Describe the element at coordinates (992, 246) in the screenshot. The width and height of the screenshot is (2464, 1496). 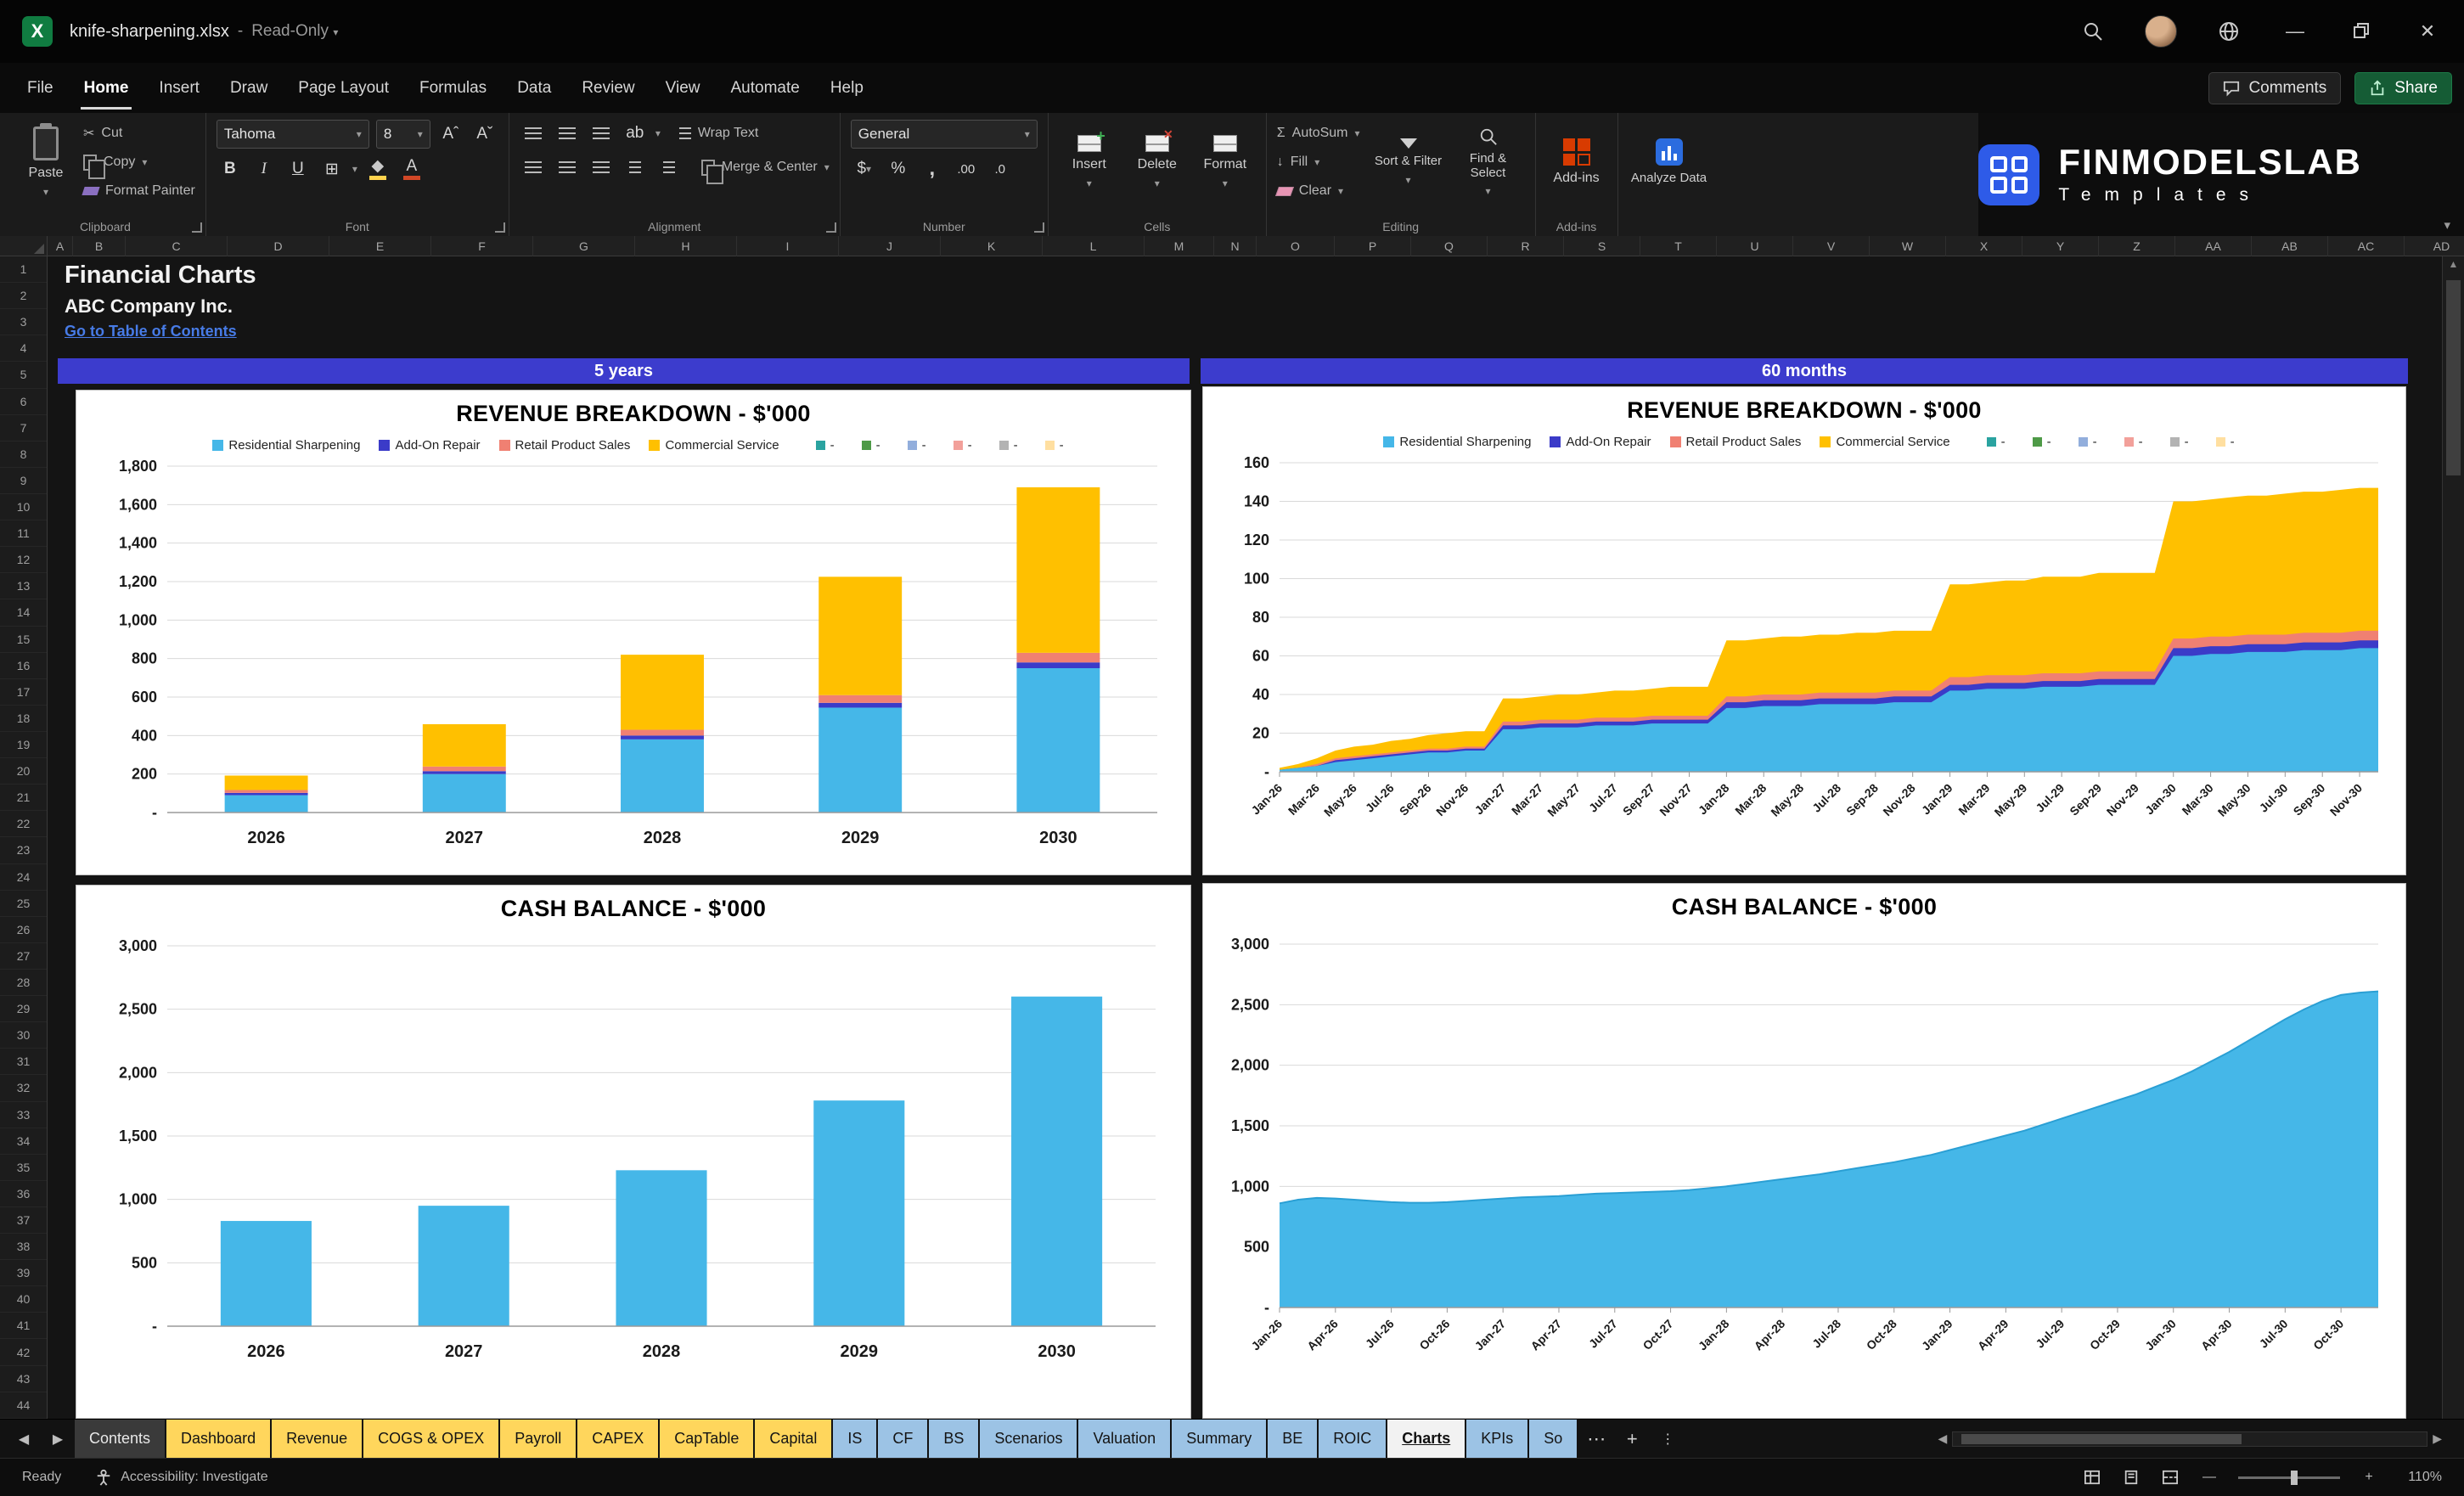
I see `column-header-K: K` at that location.